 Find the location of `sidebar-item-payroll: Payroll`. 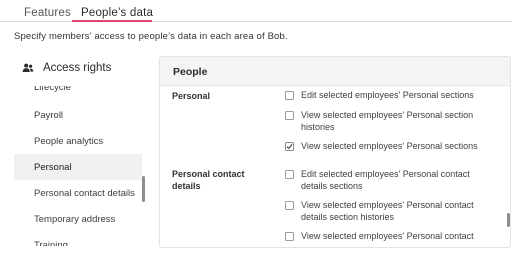

sidebar-item-payroll: Payroll is located at coordinates (78, 115).